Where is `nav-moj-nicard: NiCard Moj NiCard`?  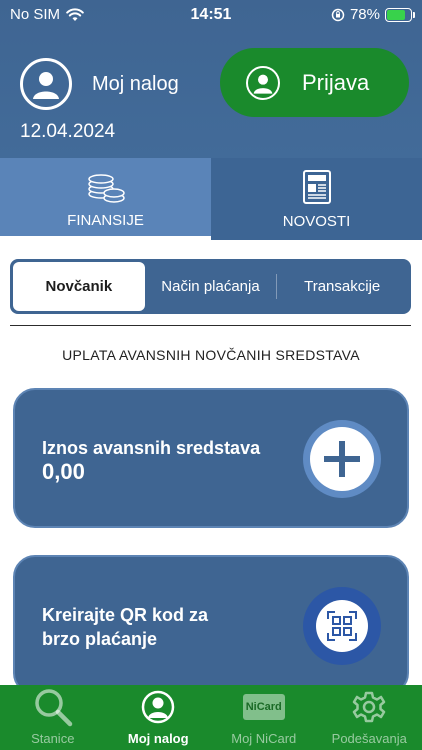
nav-moj-nicard: NiCard Moj NiCard is located at coordinates (264, 717).